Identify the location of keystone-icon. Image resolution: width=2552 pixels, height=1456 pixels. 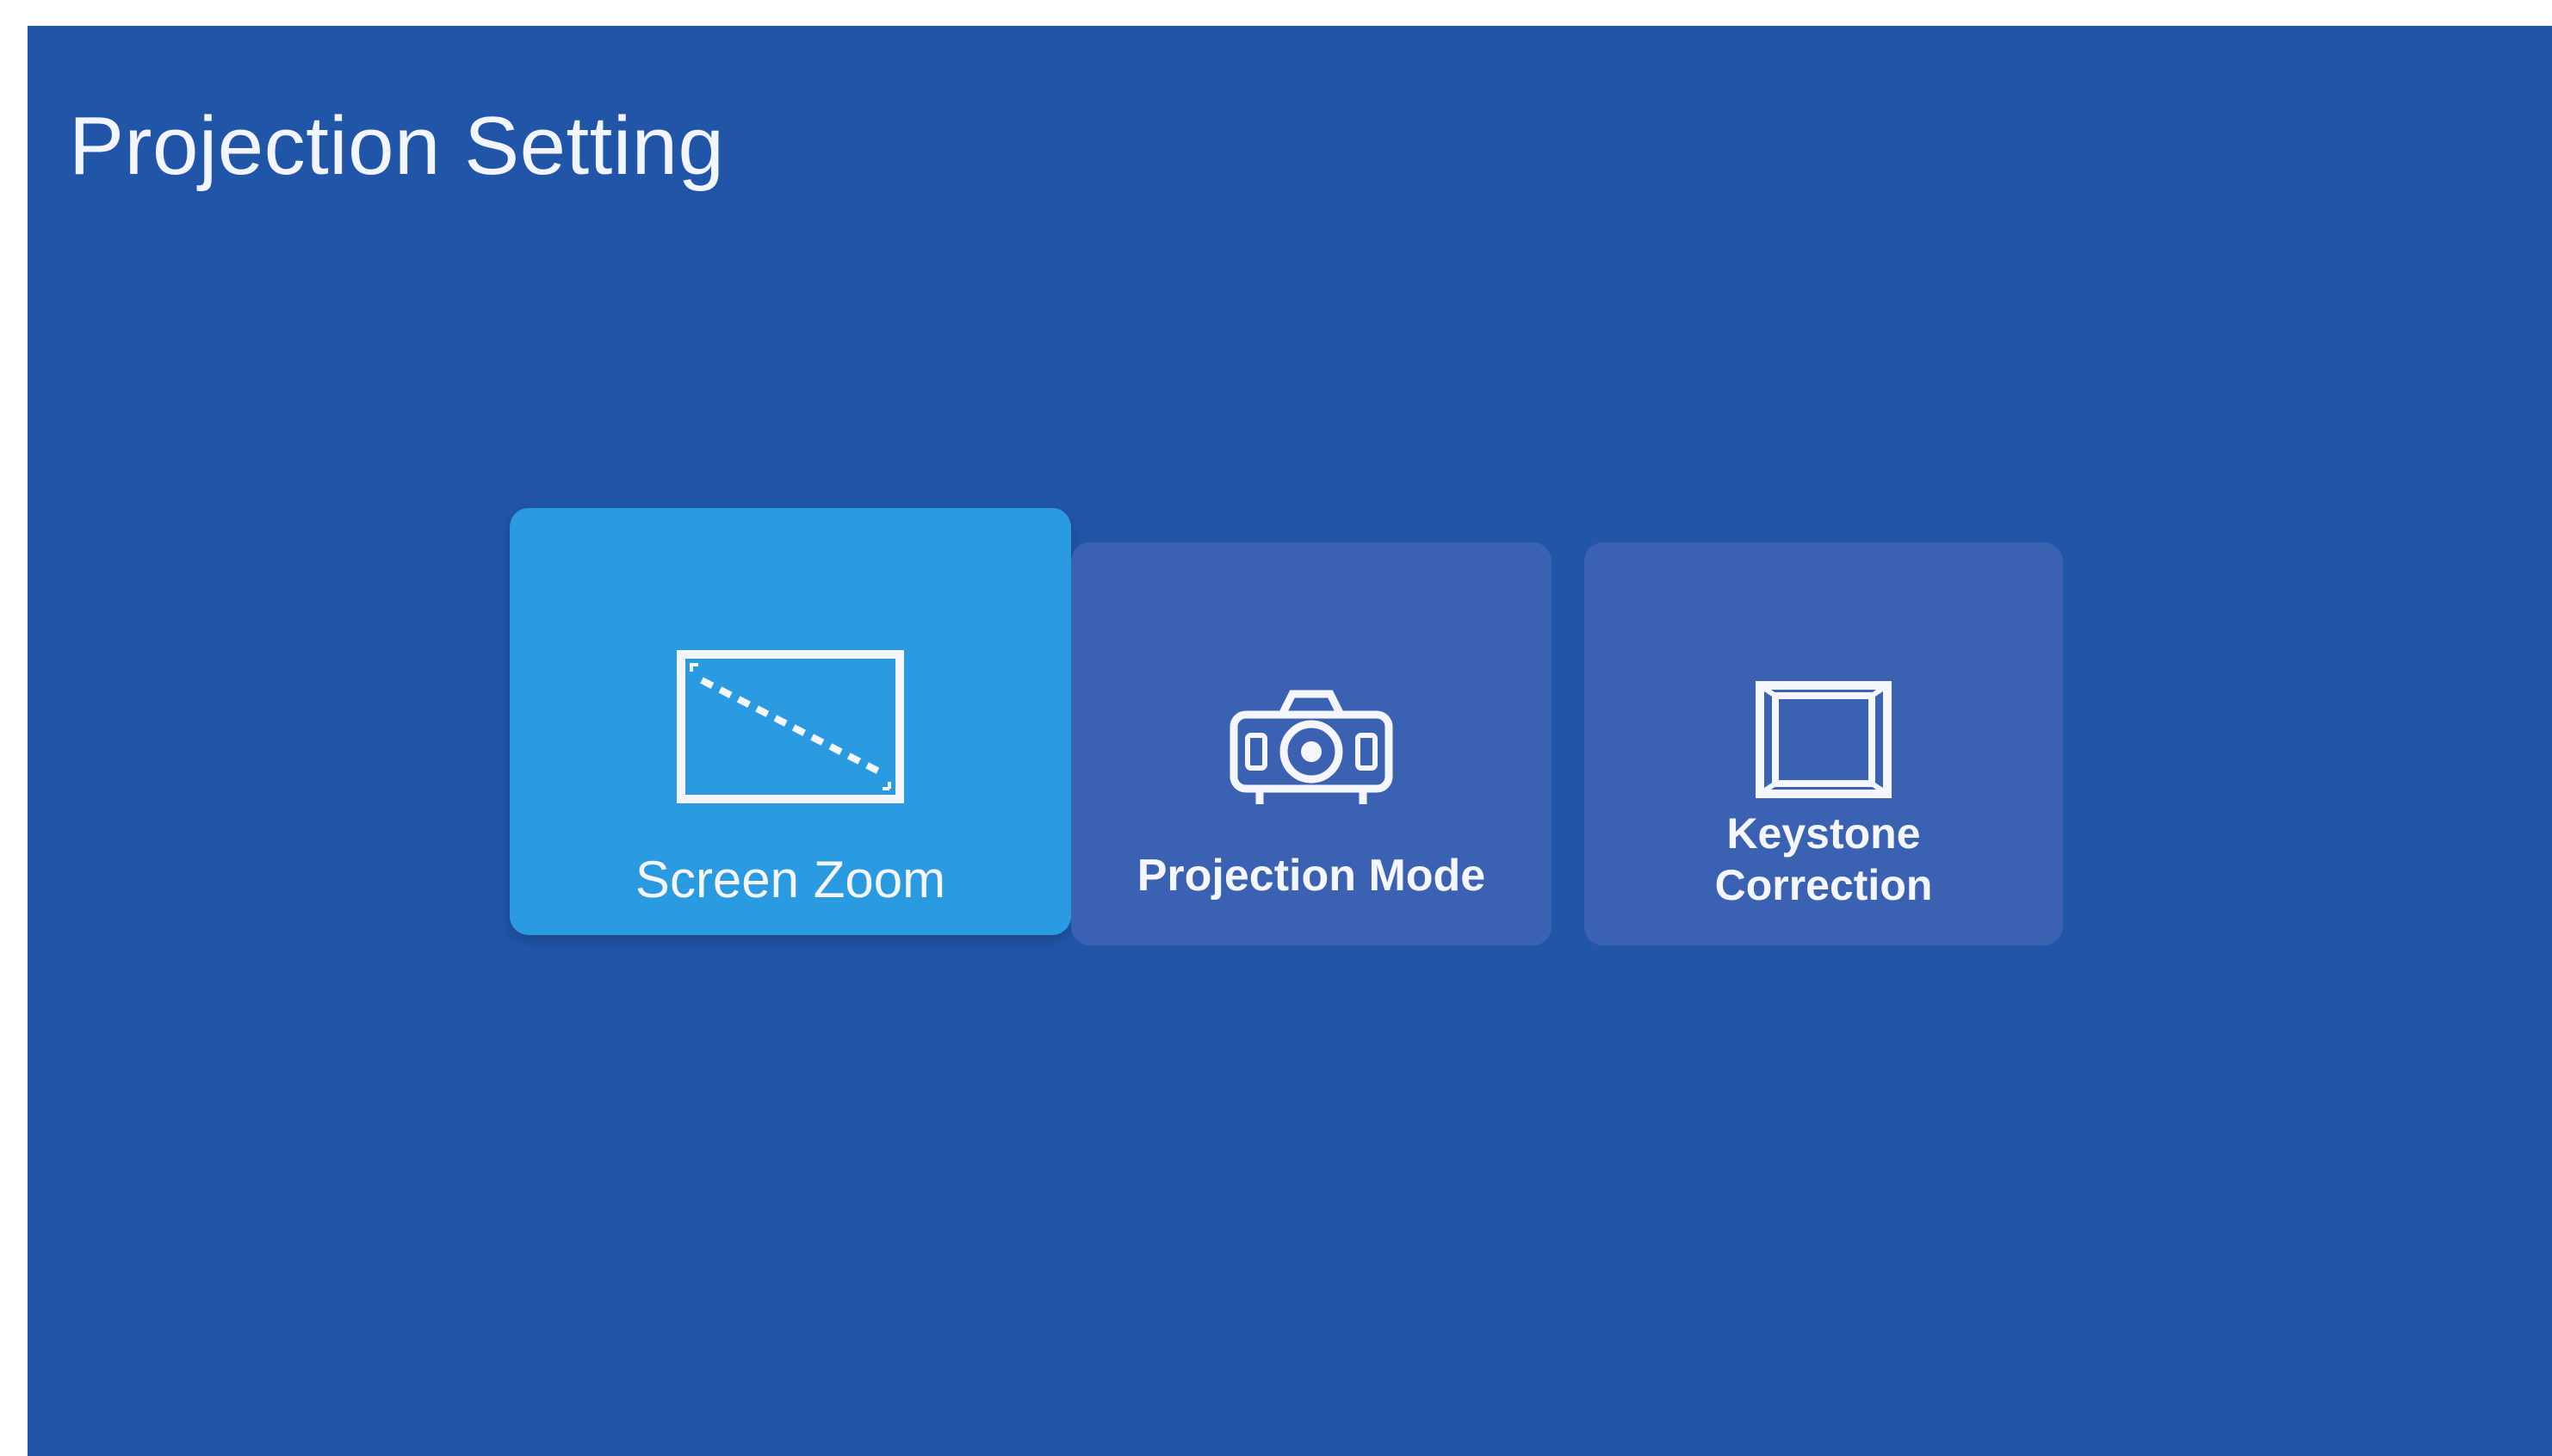
(1824, 740).